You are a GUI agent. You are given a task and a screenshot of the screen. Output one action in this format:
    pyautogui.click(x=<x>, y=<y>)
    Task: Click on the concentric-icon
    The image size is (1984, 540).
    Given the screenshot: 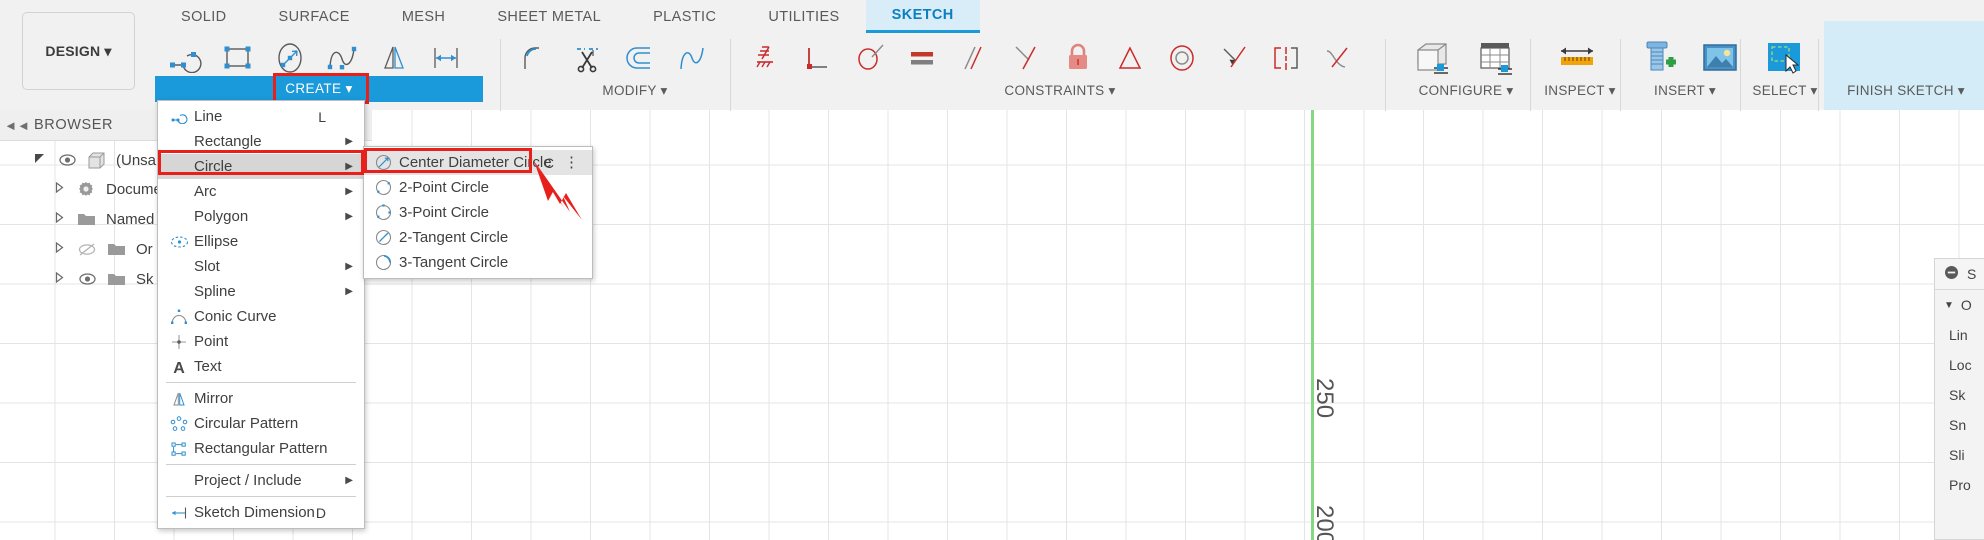 What is the action you would take?
    pyautogui.click(x=1182, y=58)
    